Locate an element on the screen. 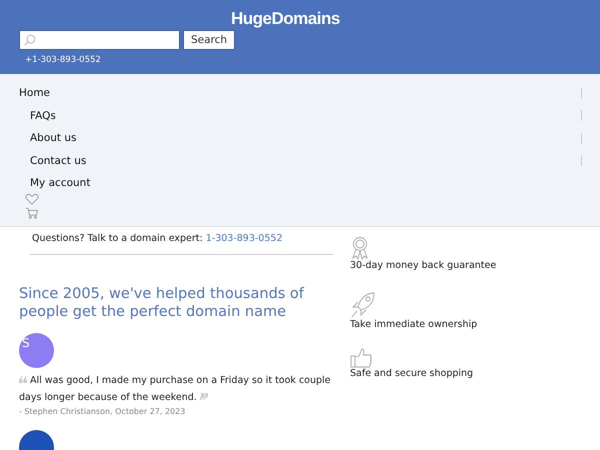 This screenshot has width=600, height=450. nav-link: FAQs is located at coordinates (43, 116).